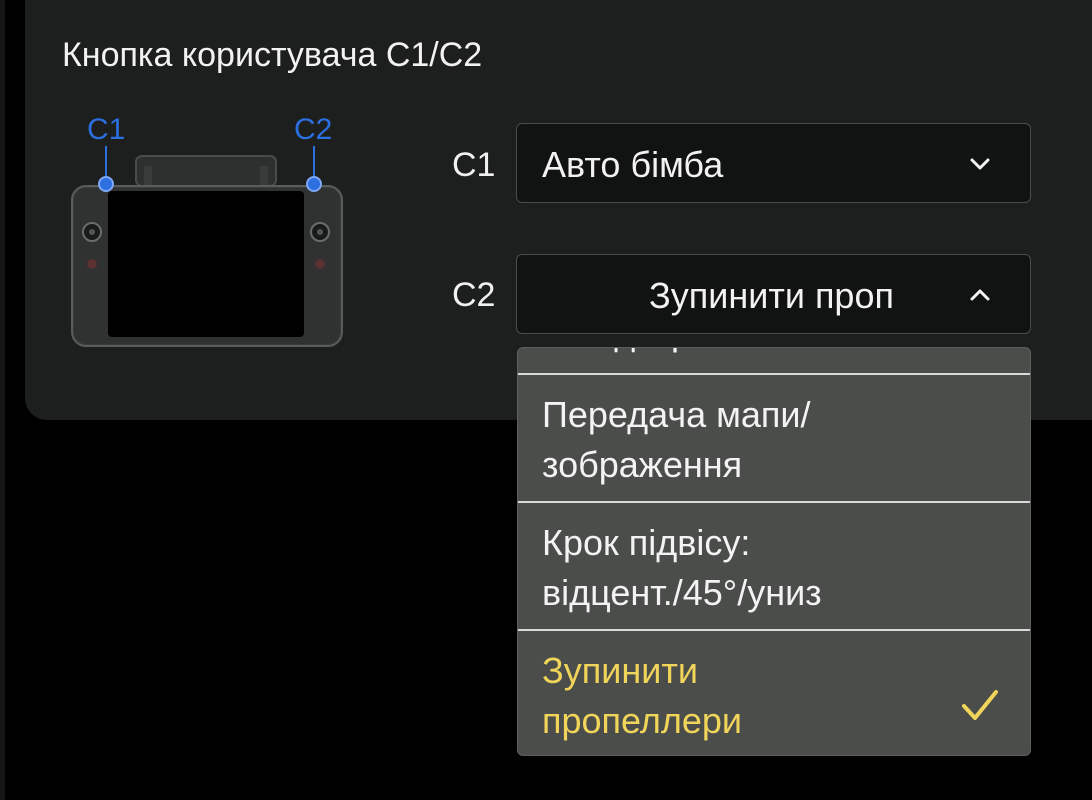  Describe the element at coordinates (980, 705) in the screenshot. I see `check-icon` at that location.